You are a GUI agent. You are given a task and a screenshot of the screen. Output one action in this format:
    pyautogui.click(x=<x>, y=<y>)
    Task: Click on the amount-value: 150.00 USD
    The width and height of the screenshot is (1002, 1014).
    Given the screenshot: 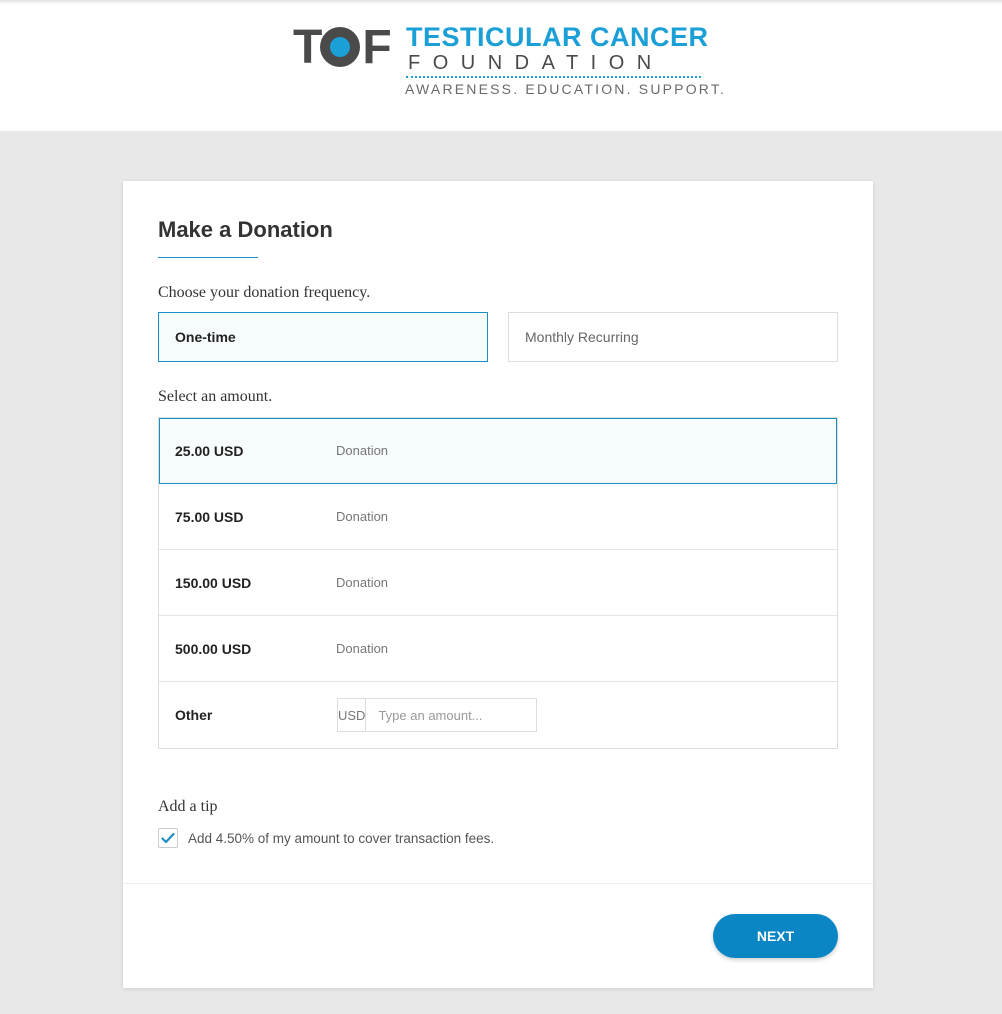 What is the action you would take?
    pyautogui.click(x=213, y=582)
    